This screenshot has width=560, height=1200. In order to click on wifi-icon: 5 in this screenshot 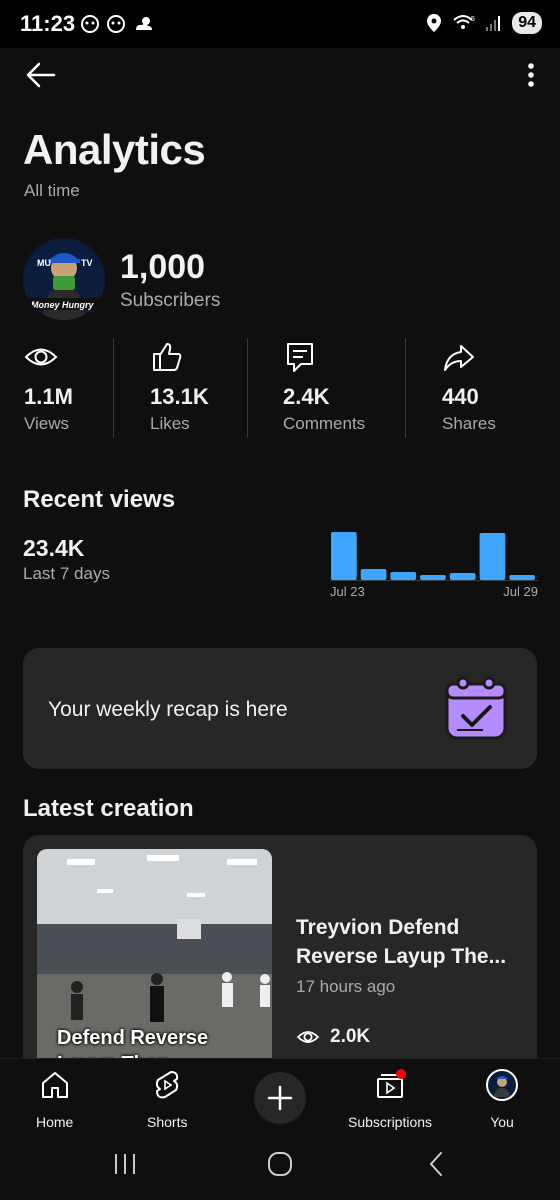, I will do `click(464, 22)`.